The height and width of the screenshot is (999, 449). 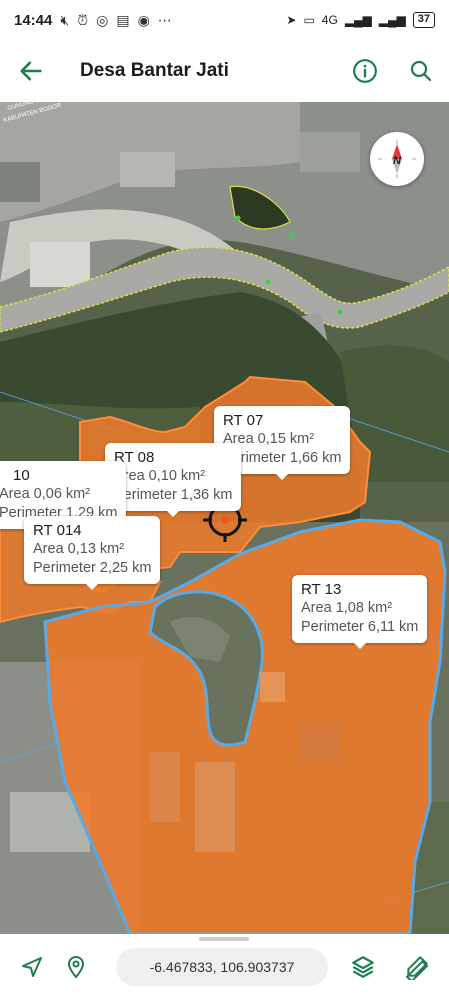 I want to click on label-area: Area 0,10 km², so click(x=160, y=476).